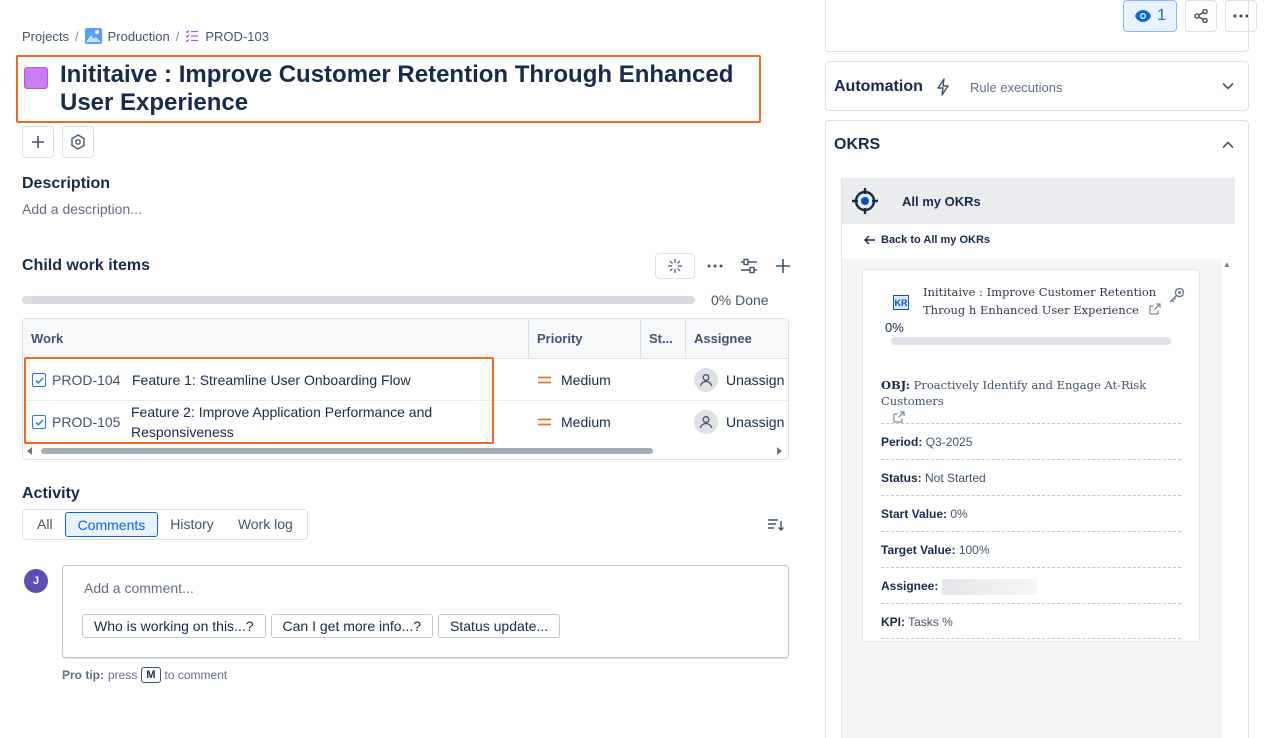 The height and width of the screenshot is (738, 1271). What do you see at coordinates (174, 626) in the screenshot?
I see `quick-reply-who-working: Who is working on this...?` at bounding box center [174, 626].